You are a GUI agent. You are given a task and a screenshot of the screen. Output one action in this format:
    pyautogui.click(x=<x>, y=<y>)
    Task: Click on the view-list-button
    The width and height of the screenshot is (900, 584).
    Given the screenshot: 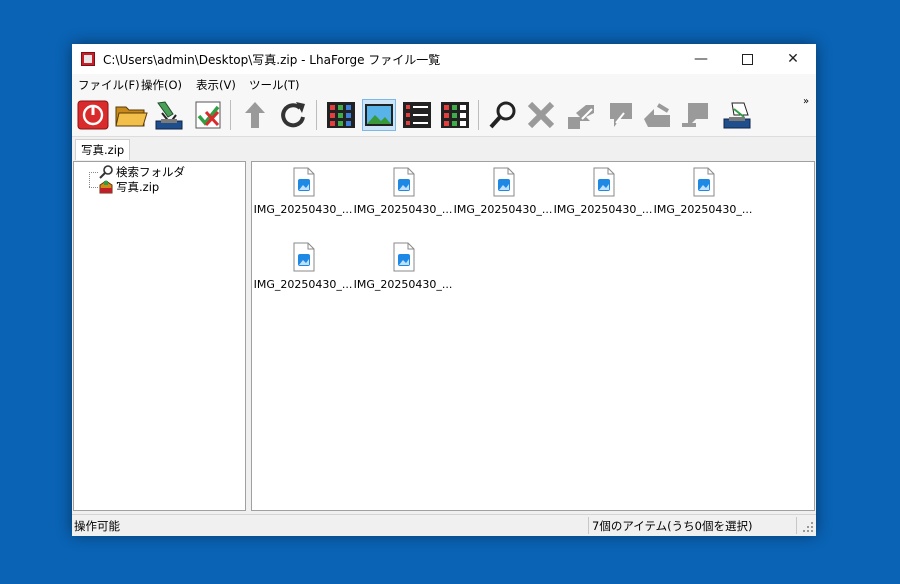 What is the action you would take?
    pyautogui.click(x=417, y=115)
    